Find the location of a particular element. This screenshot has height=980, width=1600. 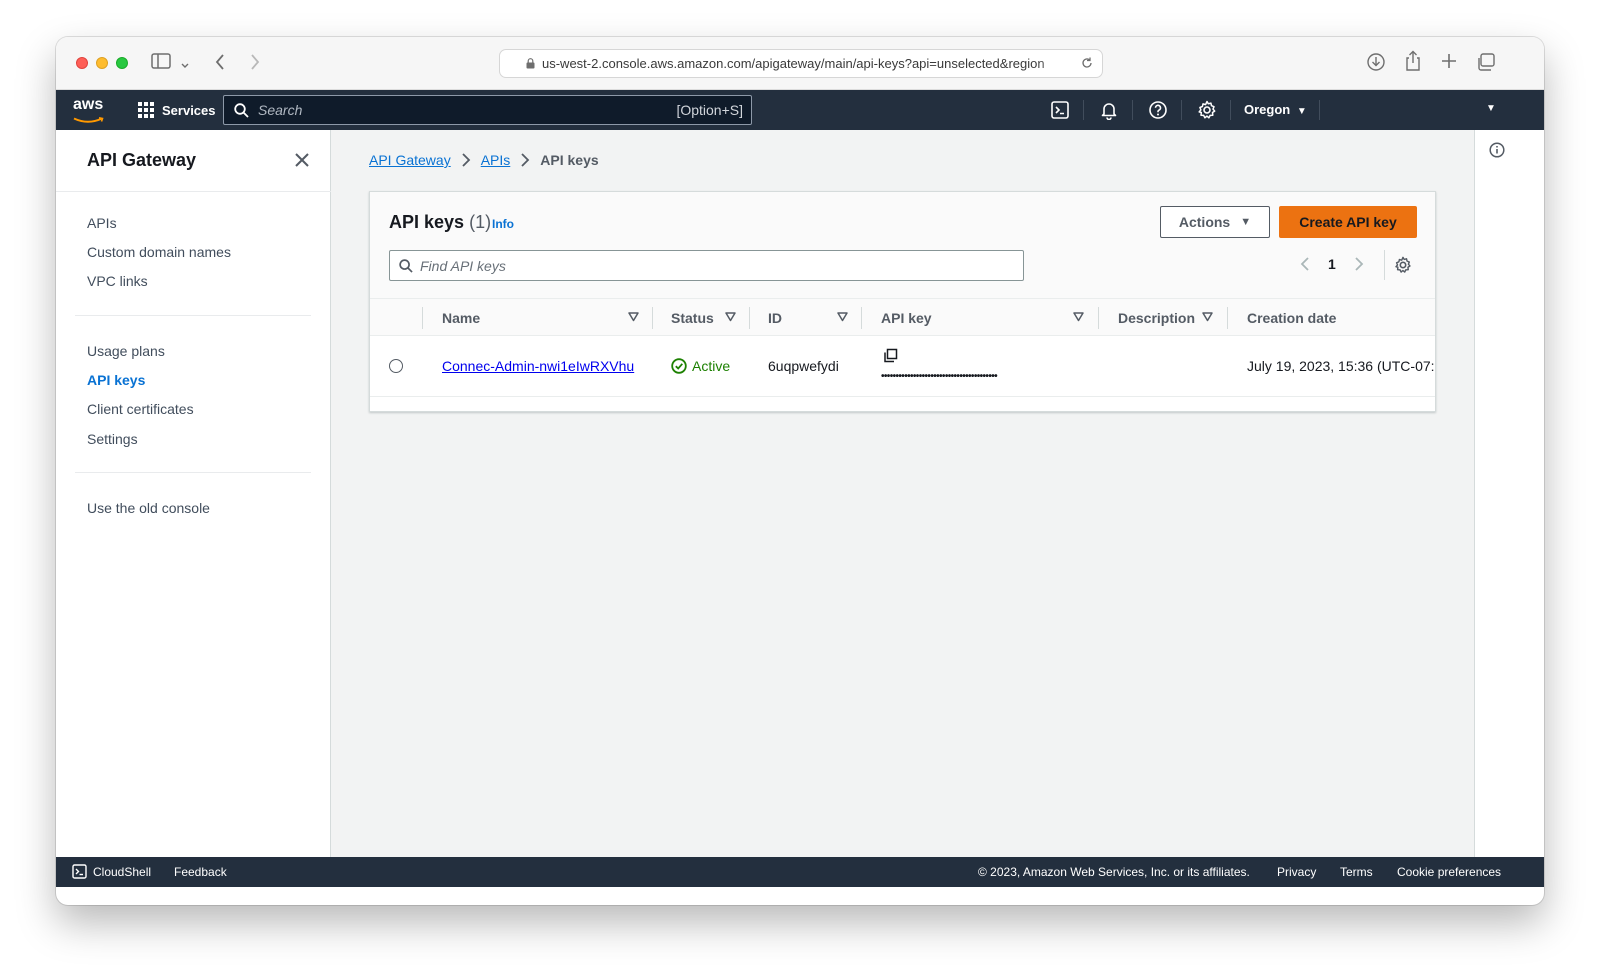

breadcrumb-apis: APIs is located at coordinates (496, 160).